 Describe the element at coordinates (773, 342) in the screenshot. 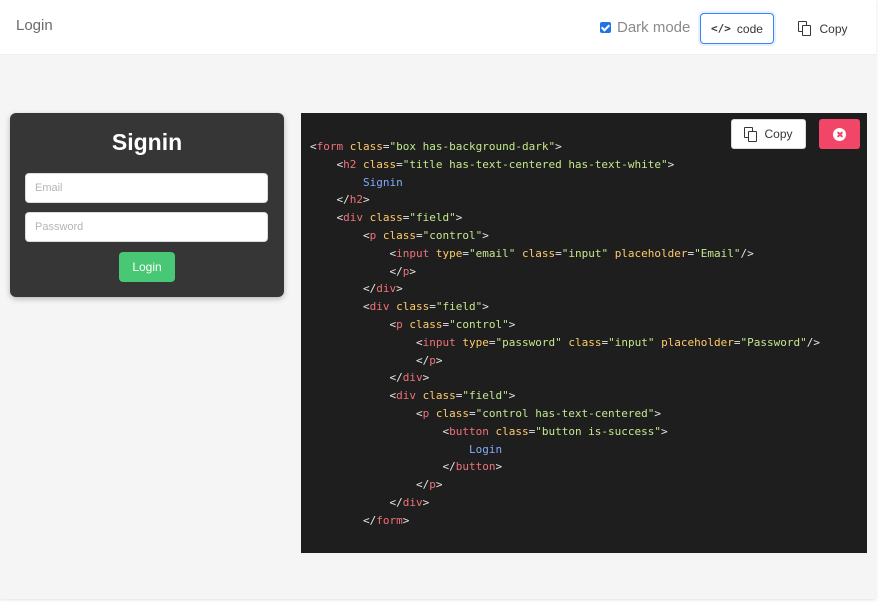

I see `code-token: "Password"` at that location.